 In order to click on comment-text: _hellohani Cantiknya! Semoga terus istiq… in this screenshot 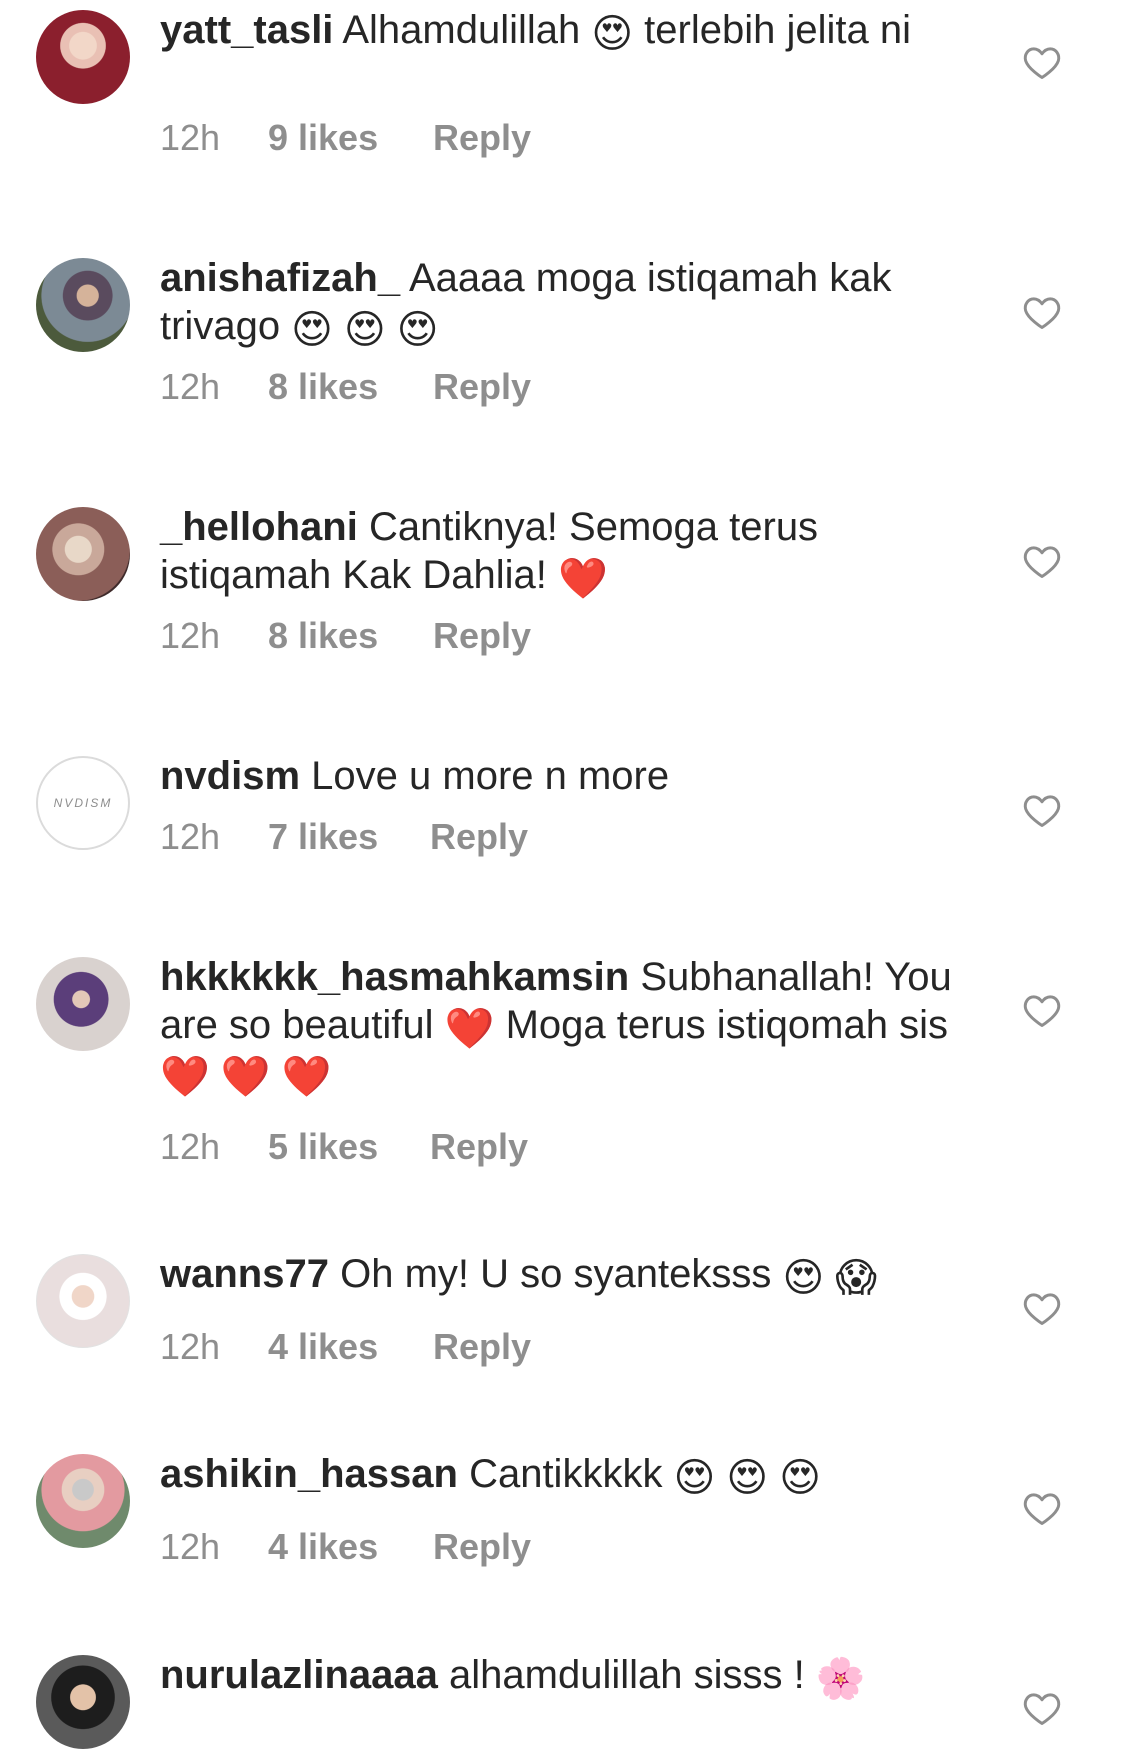, I will do `click(560, 551)`.